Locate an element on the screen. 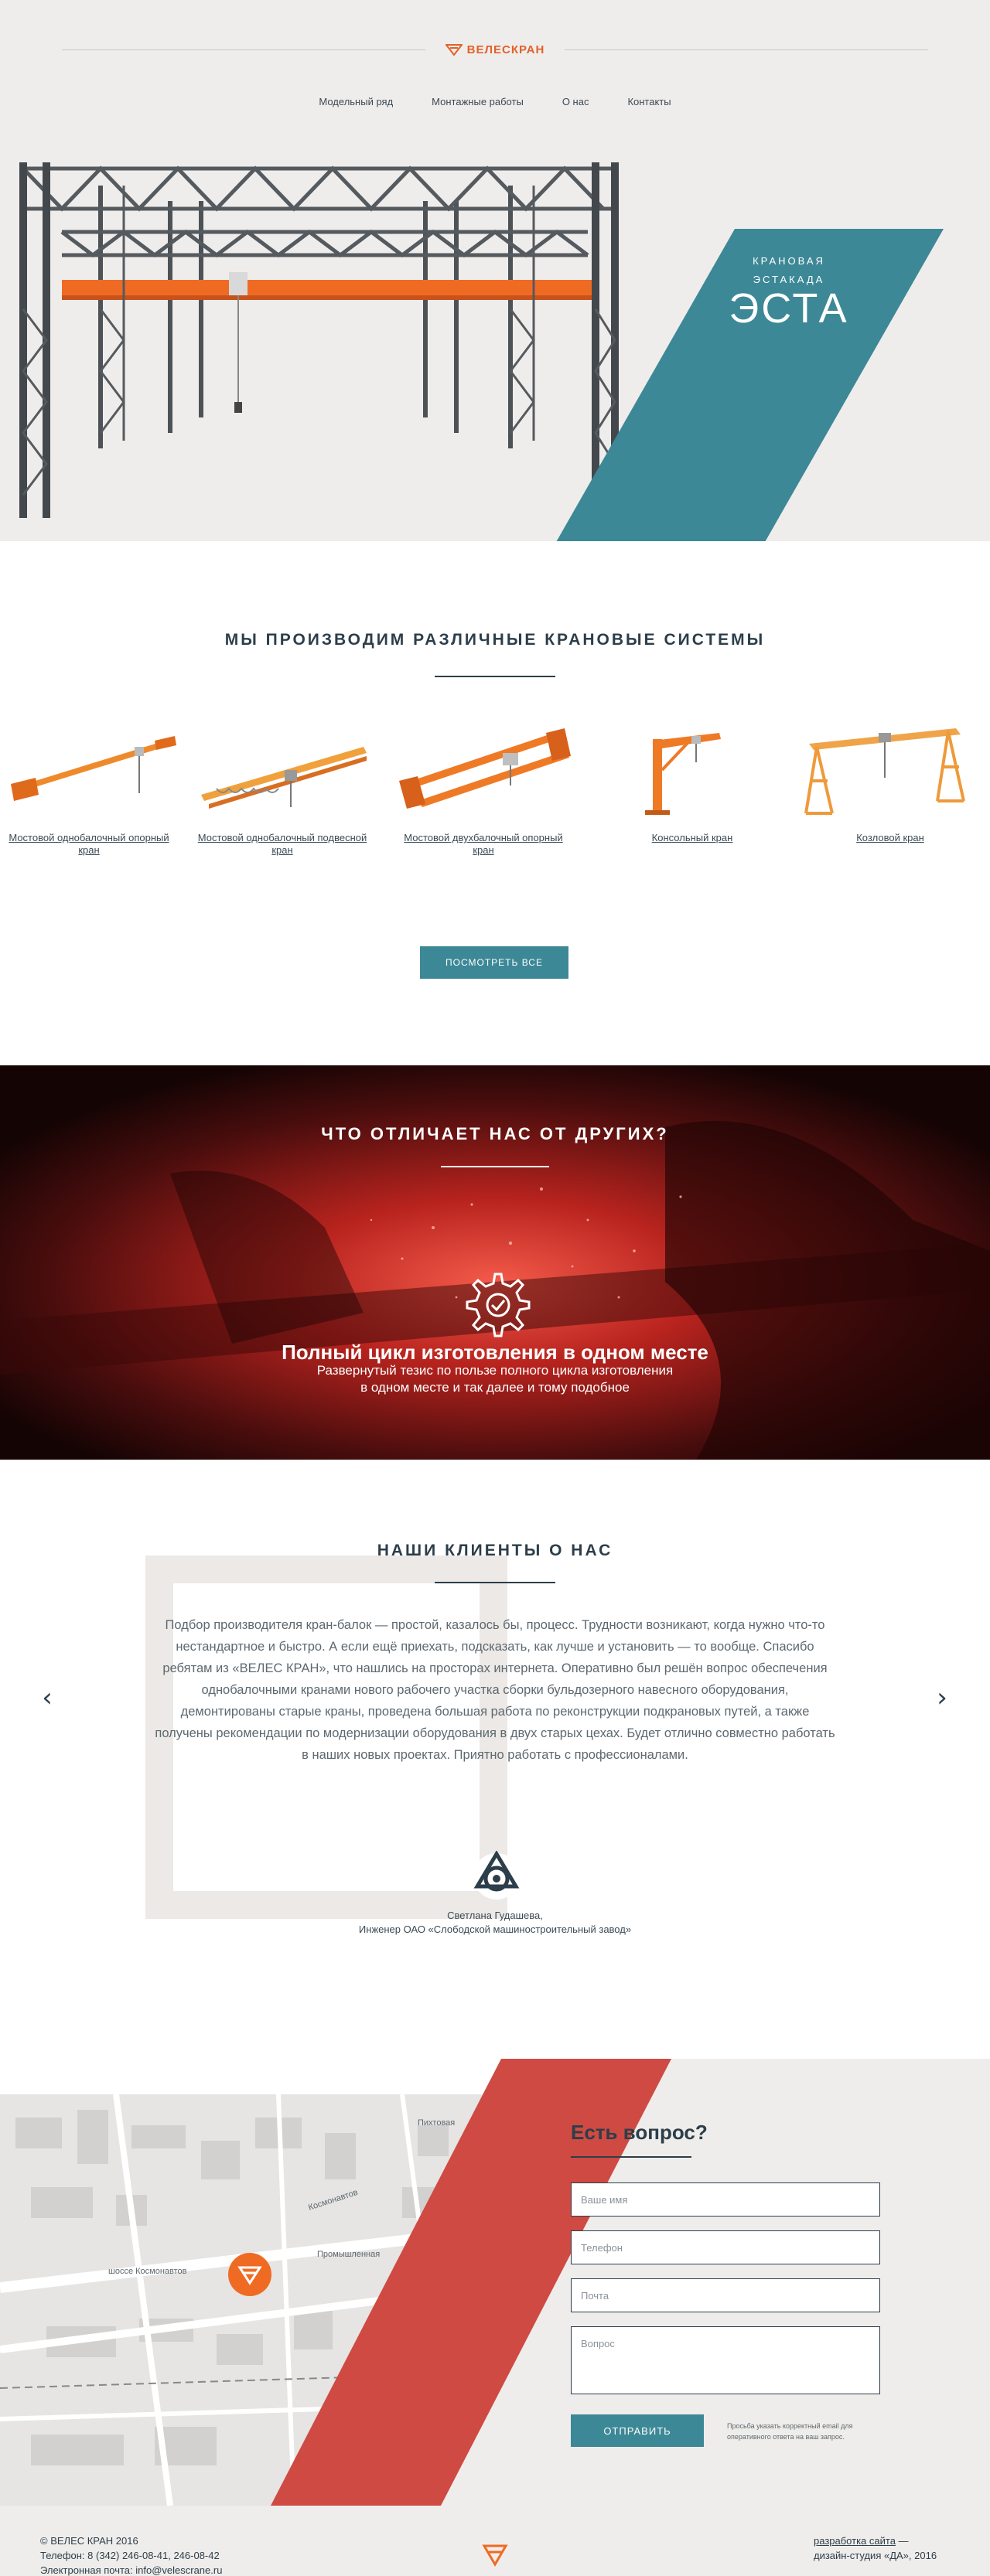 The height and width of the screenshot is (2576, 990). product-label: Консольный кран is located at coordinates (692, 837).